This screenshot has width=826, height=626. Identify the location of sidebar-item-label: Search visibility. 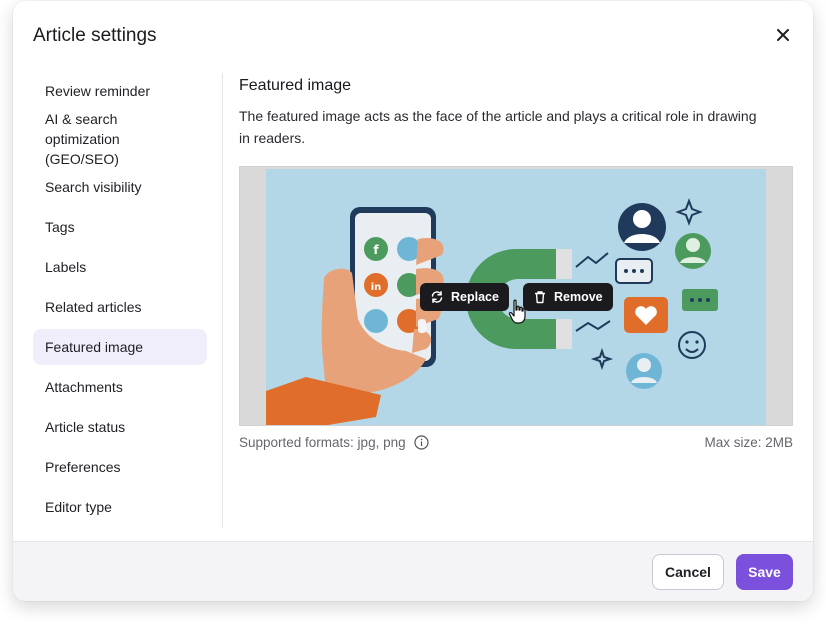
(93, 187).